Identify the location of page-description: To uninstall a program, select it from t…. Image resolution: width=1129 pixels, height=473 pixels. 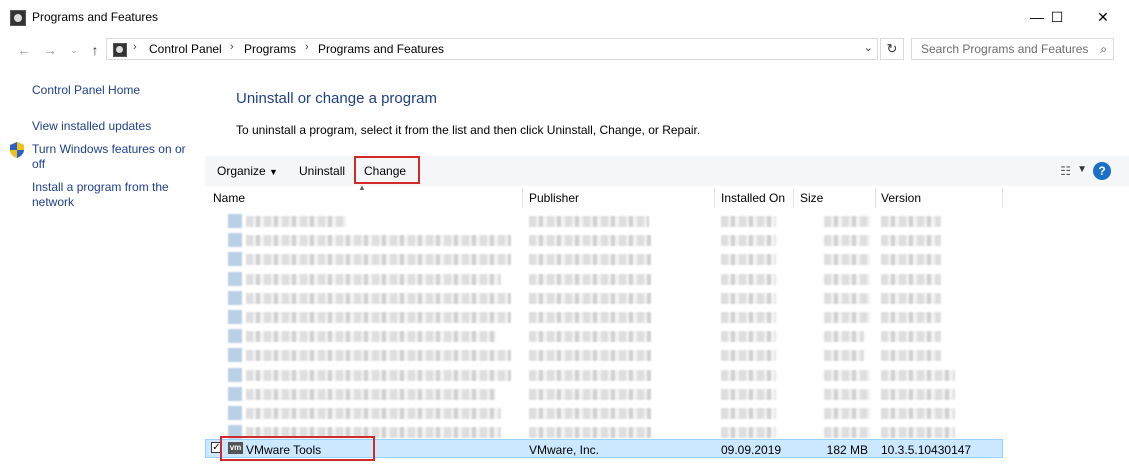
(468, 130).